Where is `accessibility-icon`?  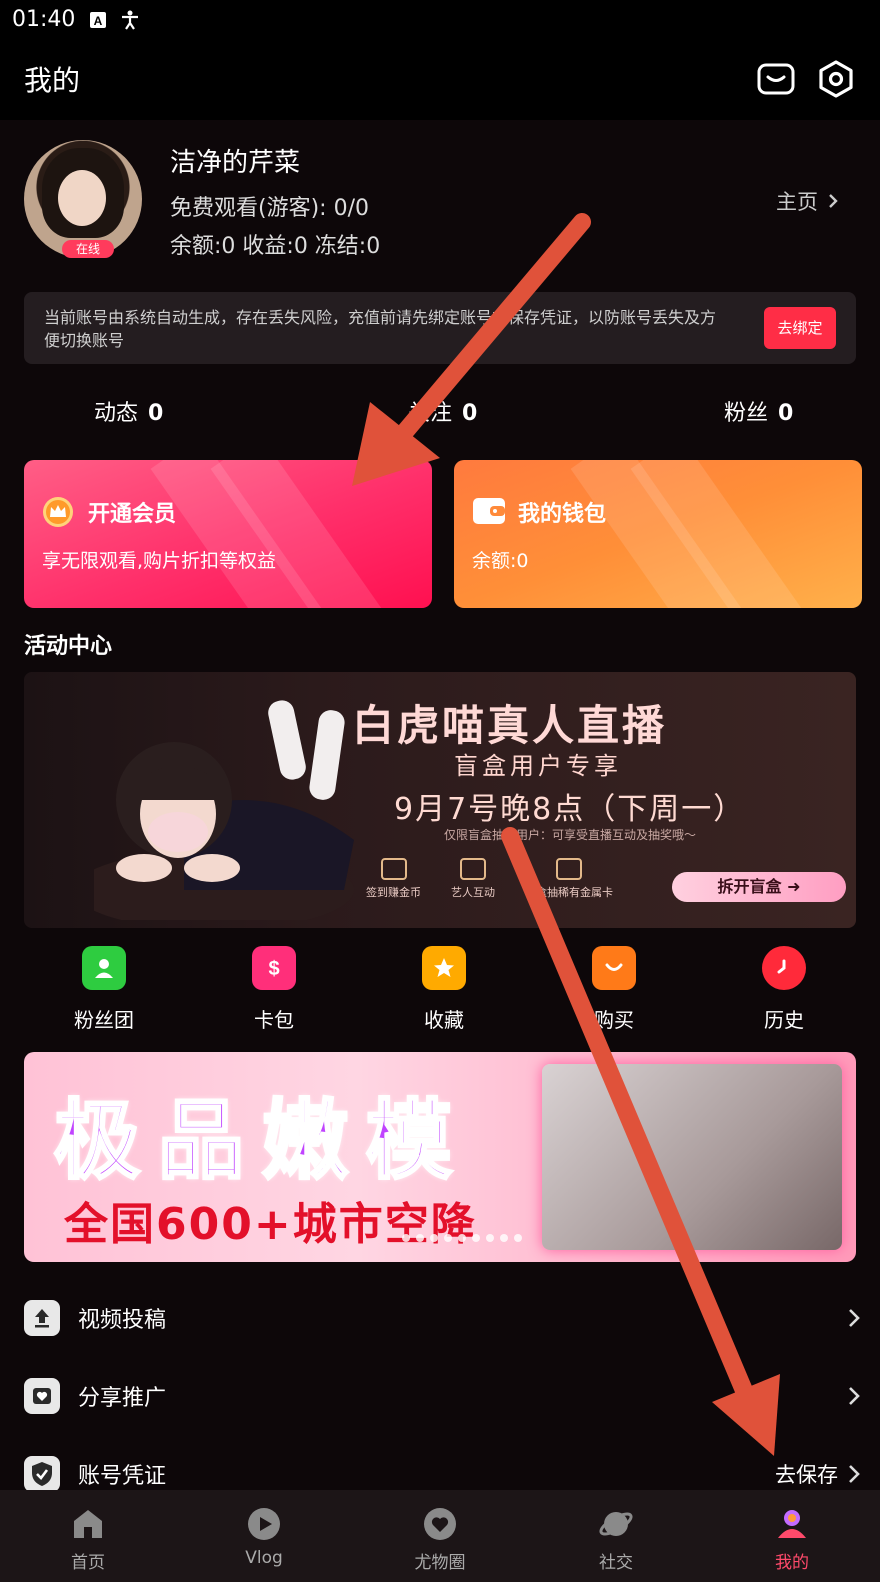 accessibility-icon is located at coordinates (130, 20).